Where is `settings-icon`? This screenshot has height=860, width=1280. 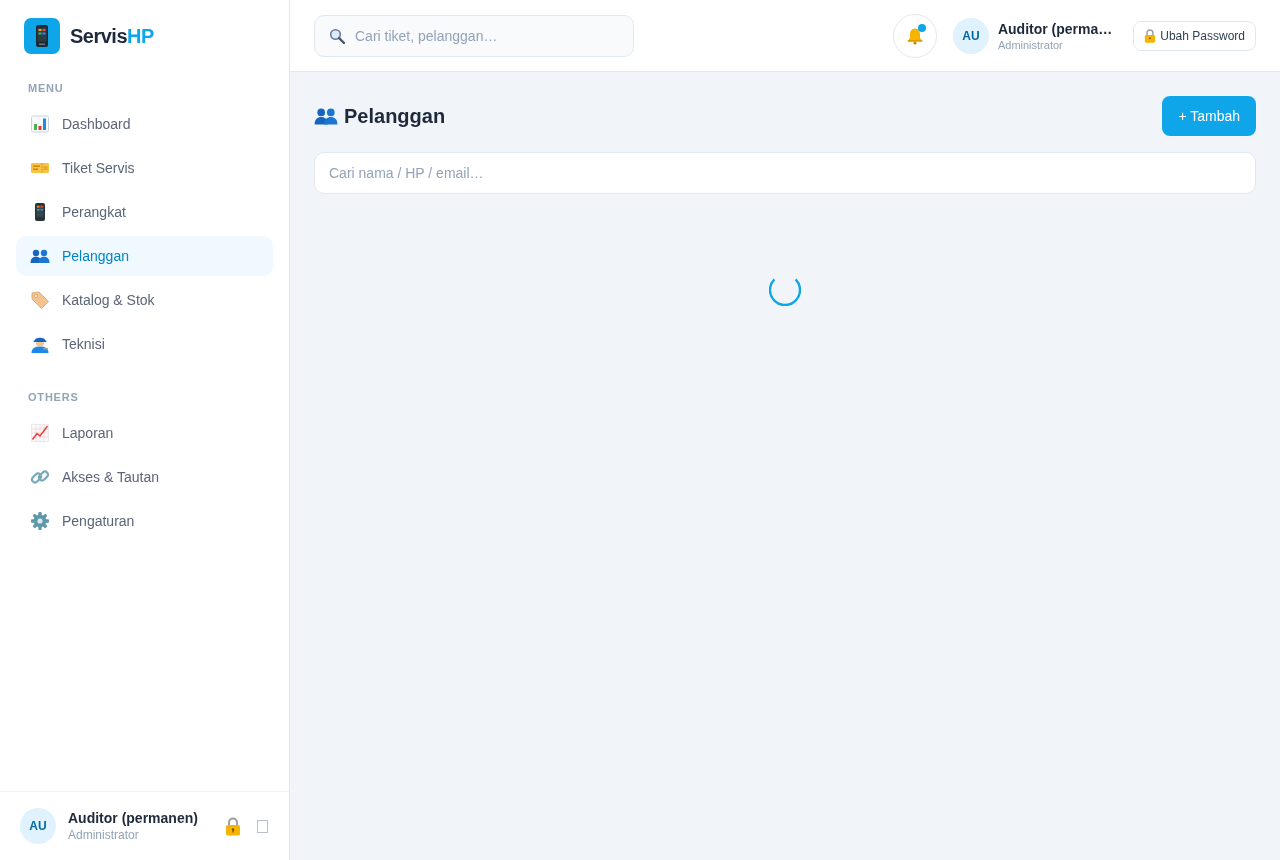 settings-icon is located at coordinates (40, 521).